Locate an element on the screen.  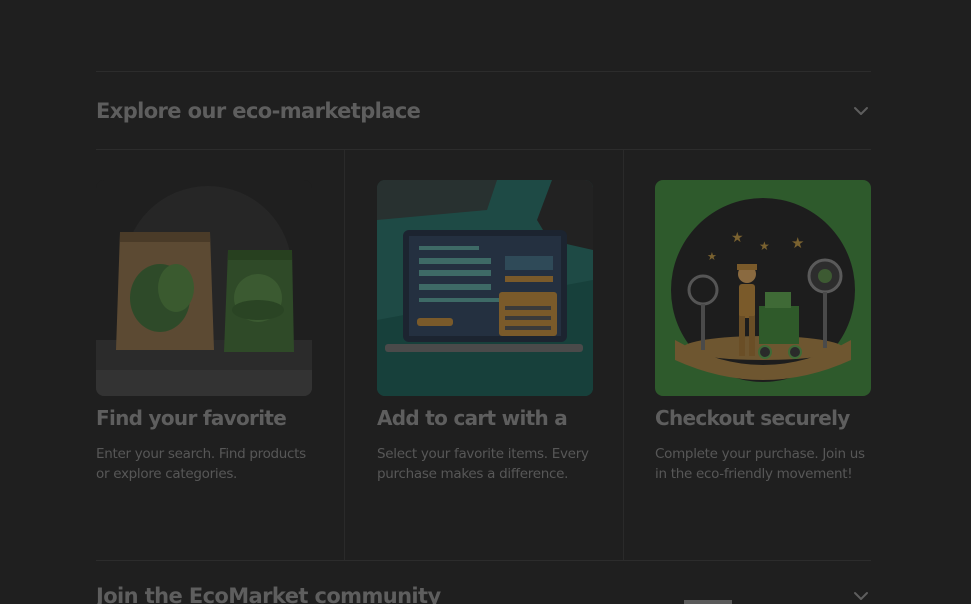
horizontal-scrollbar-thumb is located at coordinates (708, 602).